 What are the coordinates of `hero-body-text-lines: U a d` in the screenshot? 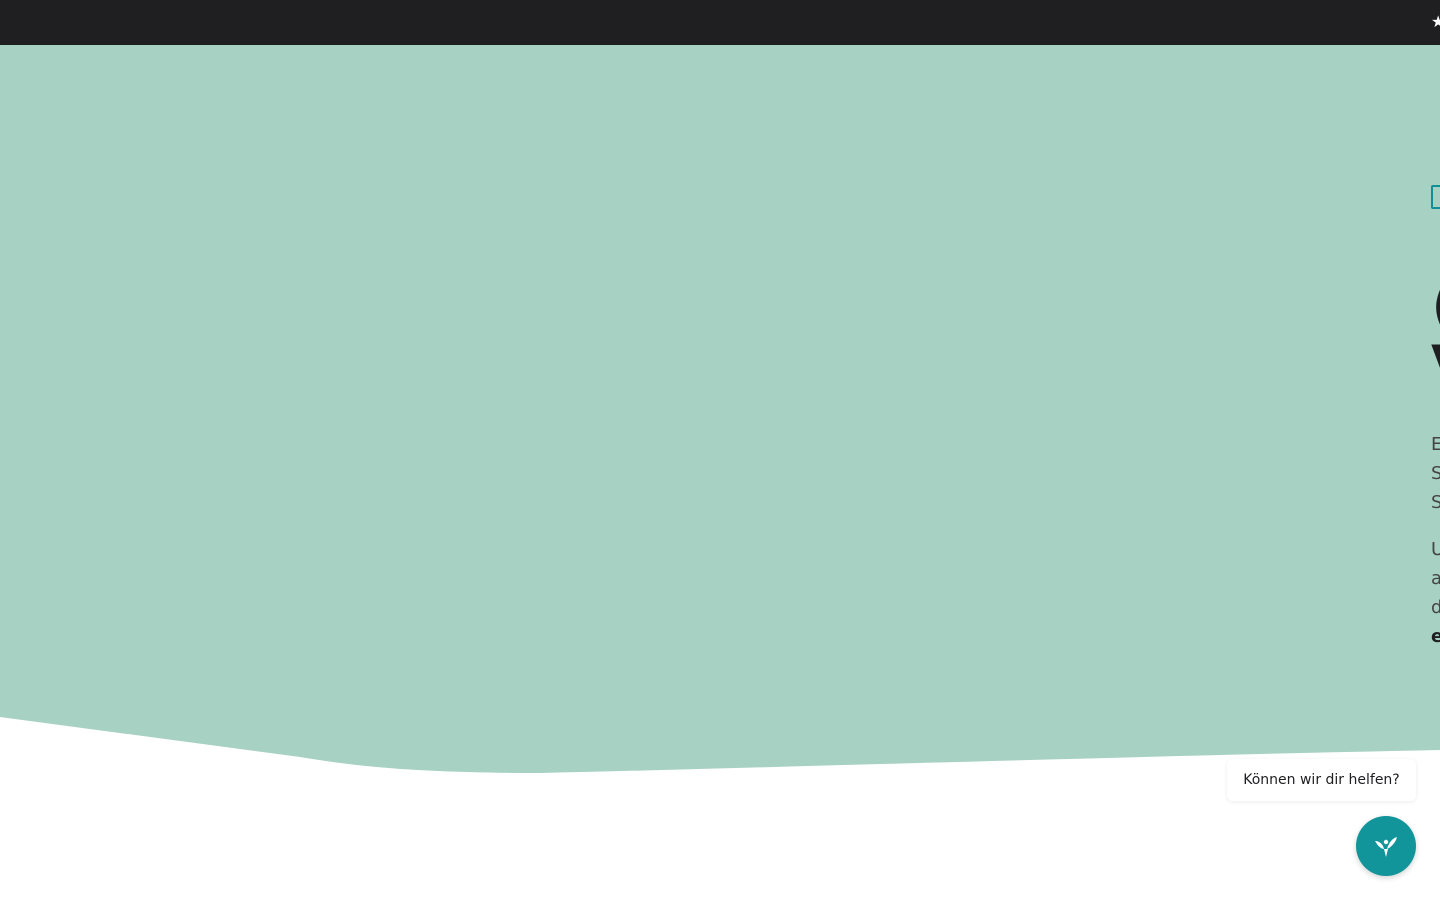 It's located at (1435, 578).